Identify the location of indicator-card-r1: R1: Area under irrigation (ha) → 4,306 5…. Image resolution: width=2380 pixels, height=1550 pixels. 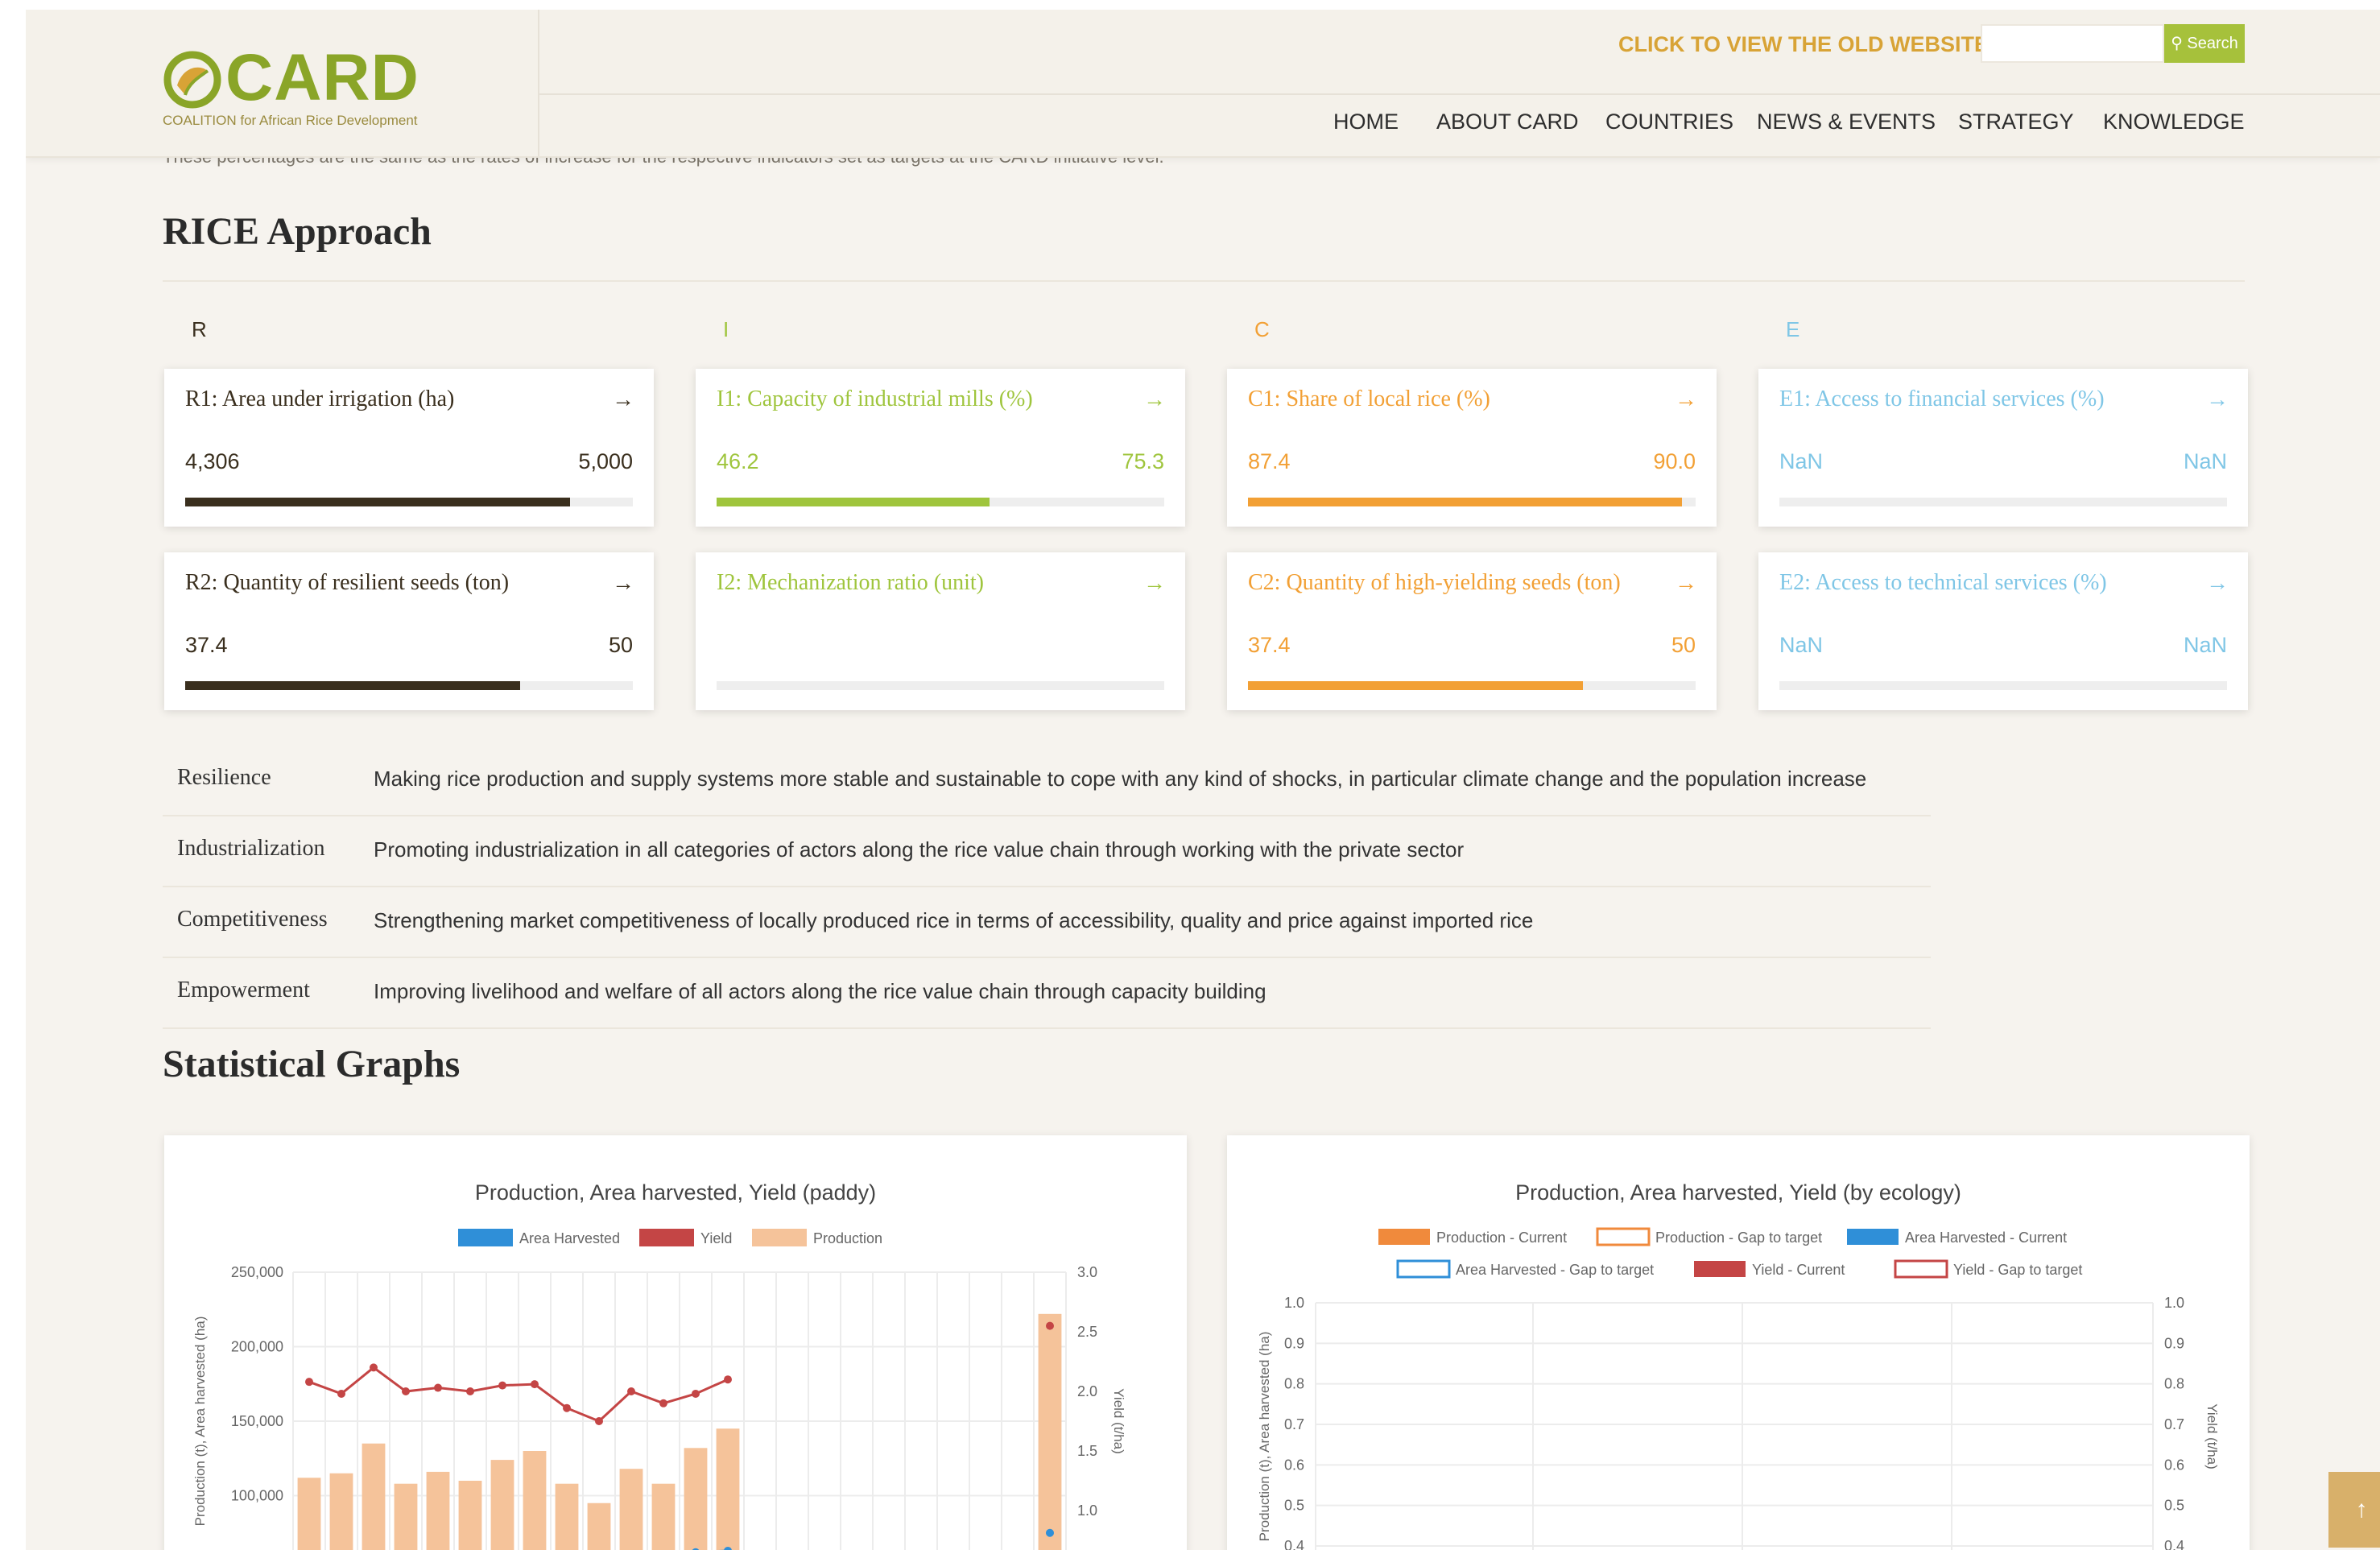
(409, 448).